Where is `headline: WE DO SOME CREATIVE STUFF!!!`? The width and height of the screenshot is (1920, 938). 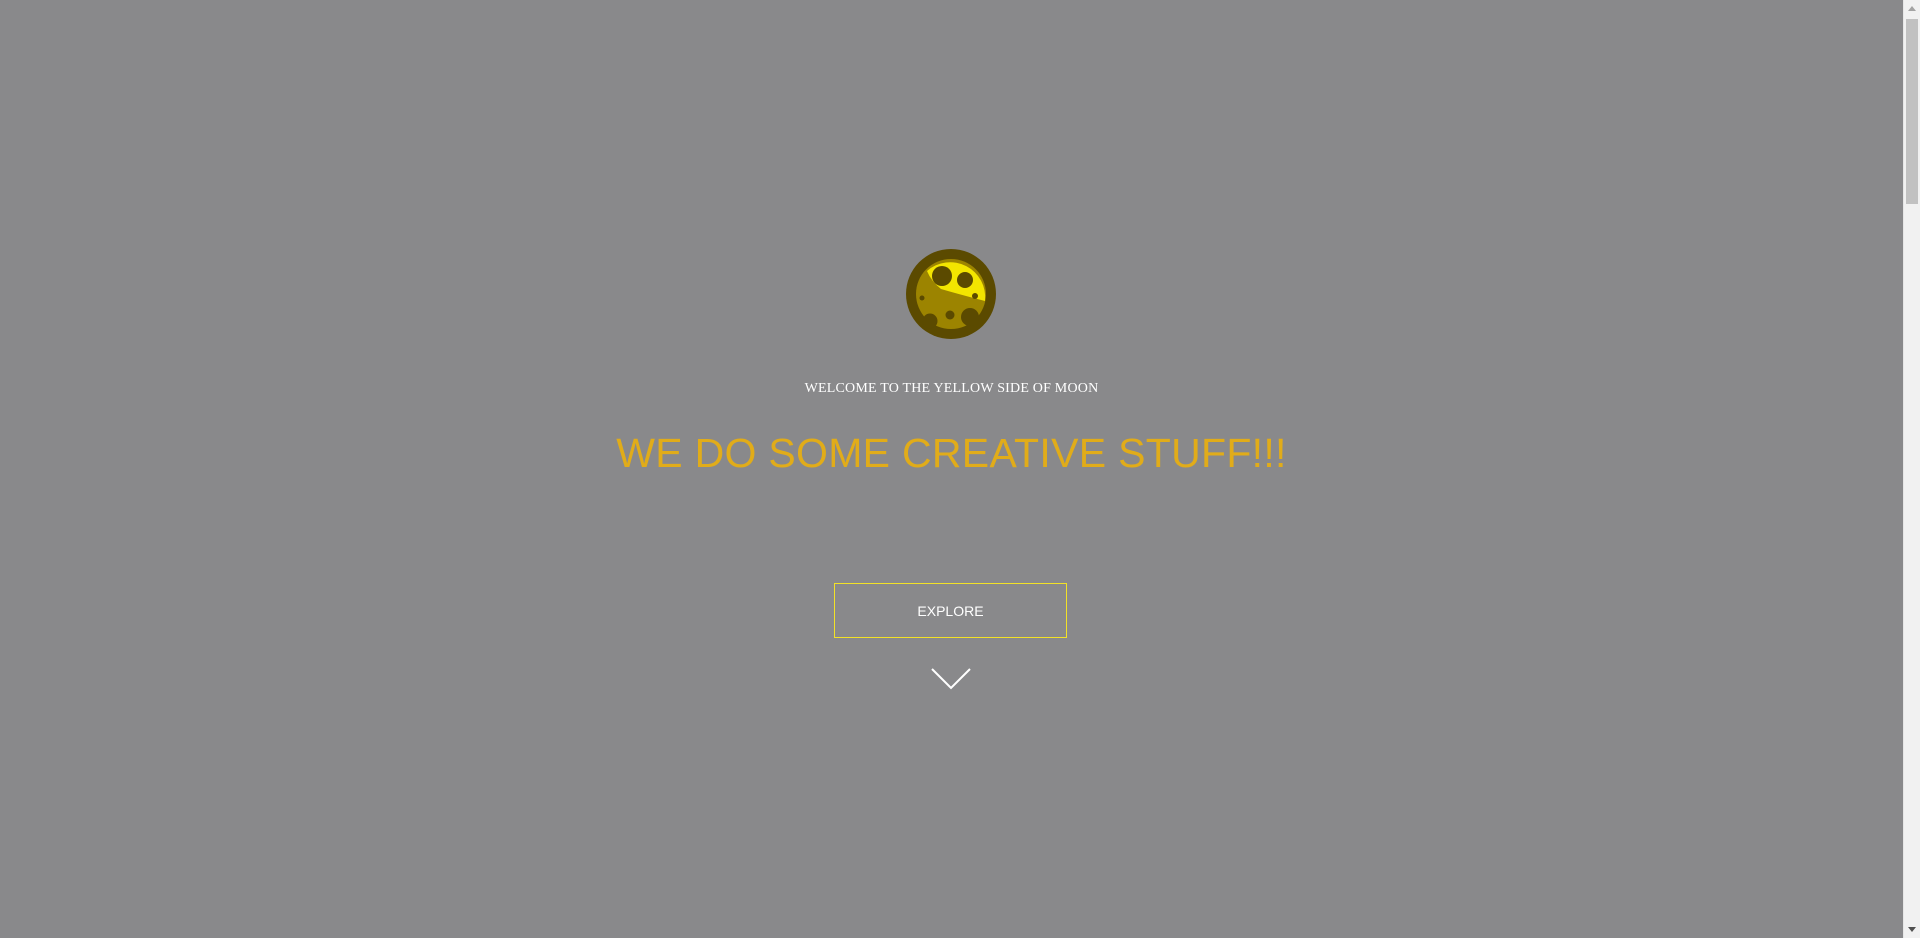 headline: WE DO SOME CREATIVE STUFF!!! is located at coordinates (951, 453).